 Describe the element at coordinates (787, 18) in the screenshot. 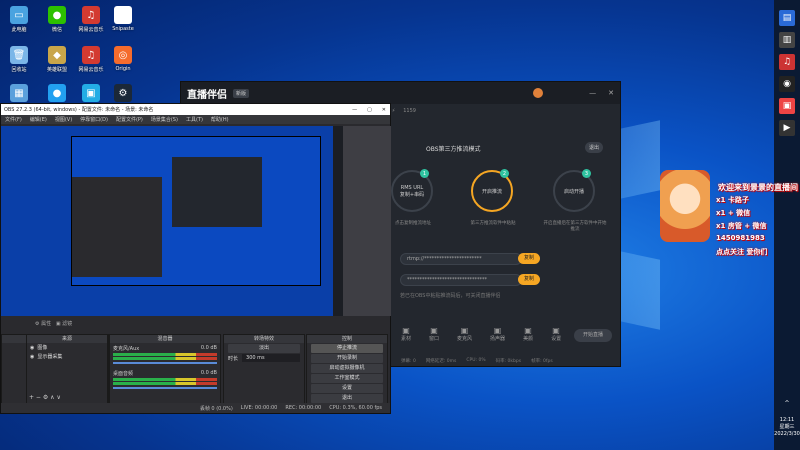

I see `taskview-icon: ▤` at that location.